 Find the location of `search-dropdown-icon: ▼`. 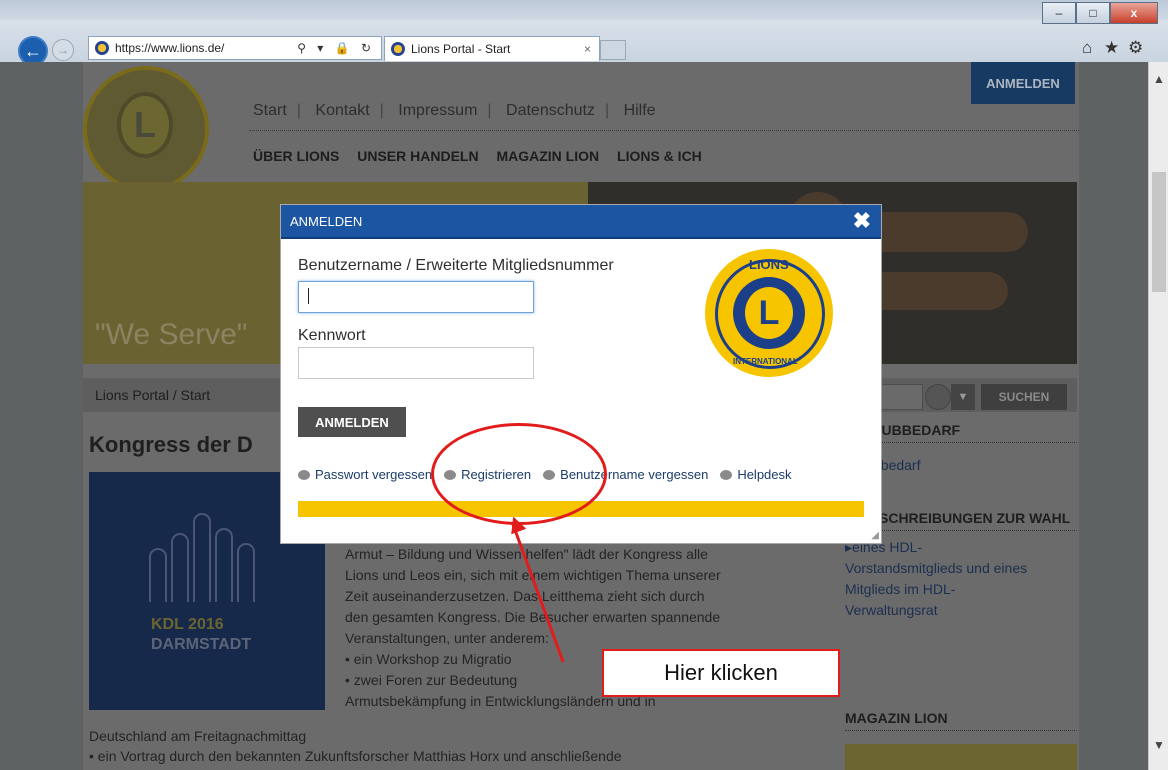

search-dropdown-icon: ▼ is located at coordinates (963, 397).